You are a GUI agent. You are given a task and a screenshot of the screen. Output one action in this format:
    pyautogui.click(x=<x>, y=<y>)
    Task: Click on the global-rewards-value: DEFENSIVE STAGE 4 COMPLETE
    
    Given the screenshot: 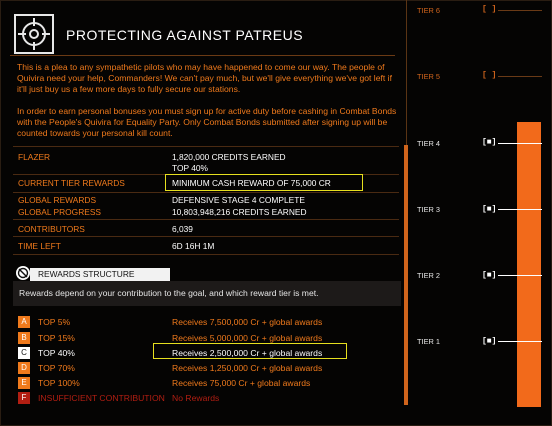 What is the action you would take?
    pyautogui.click(x=238, y=200)
    